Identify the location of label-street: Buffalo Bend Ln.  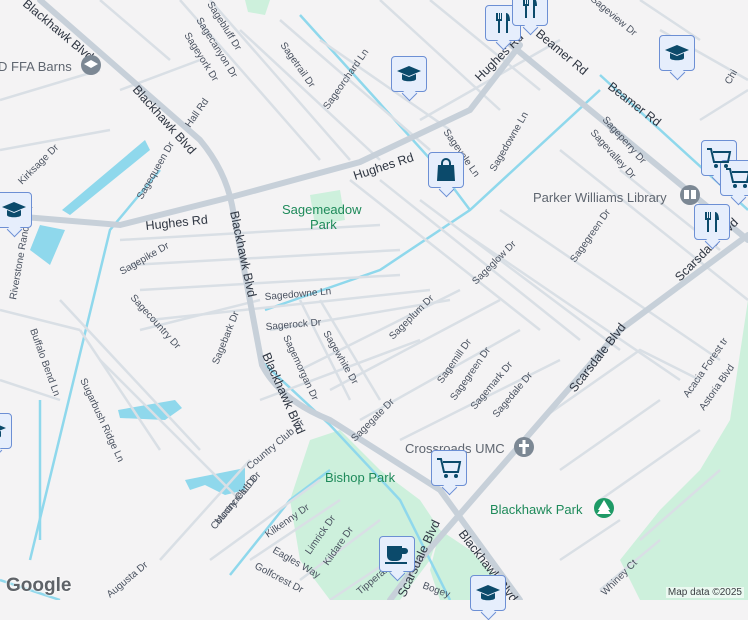
(44, 362).